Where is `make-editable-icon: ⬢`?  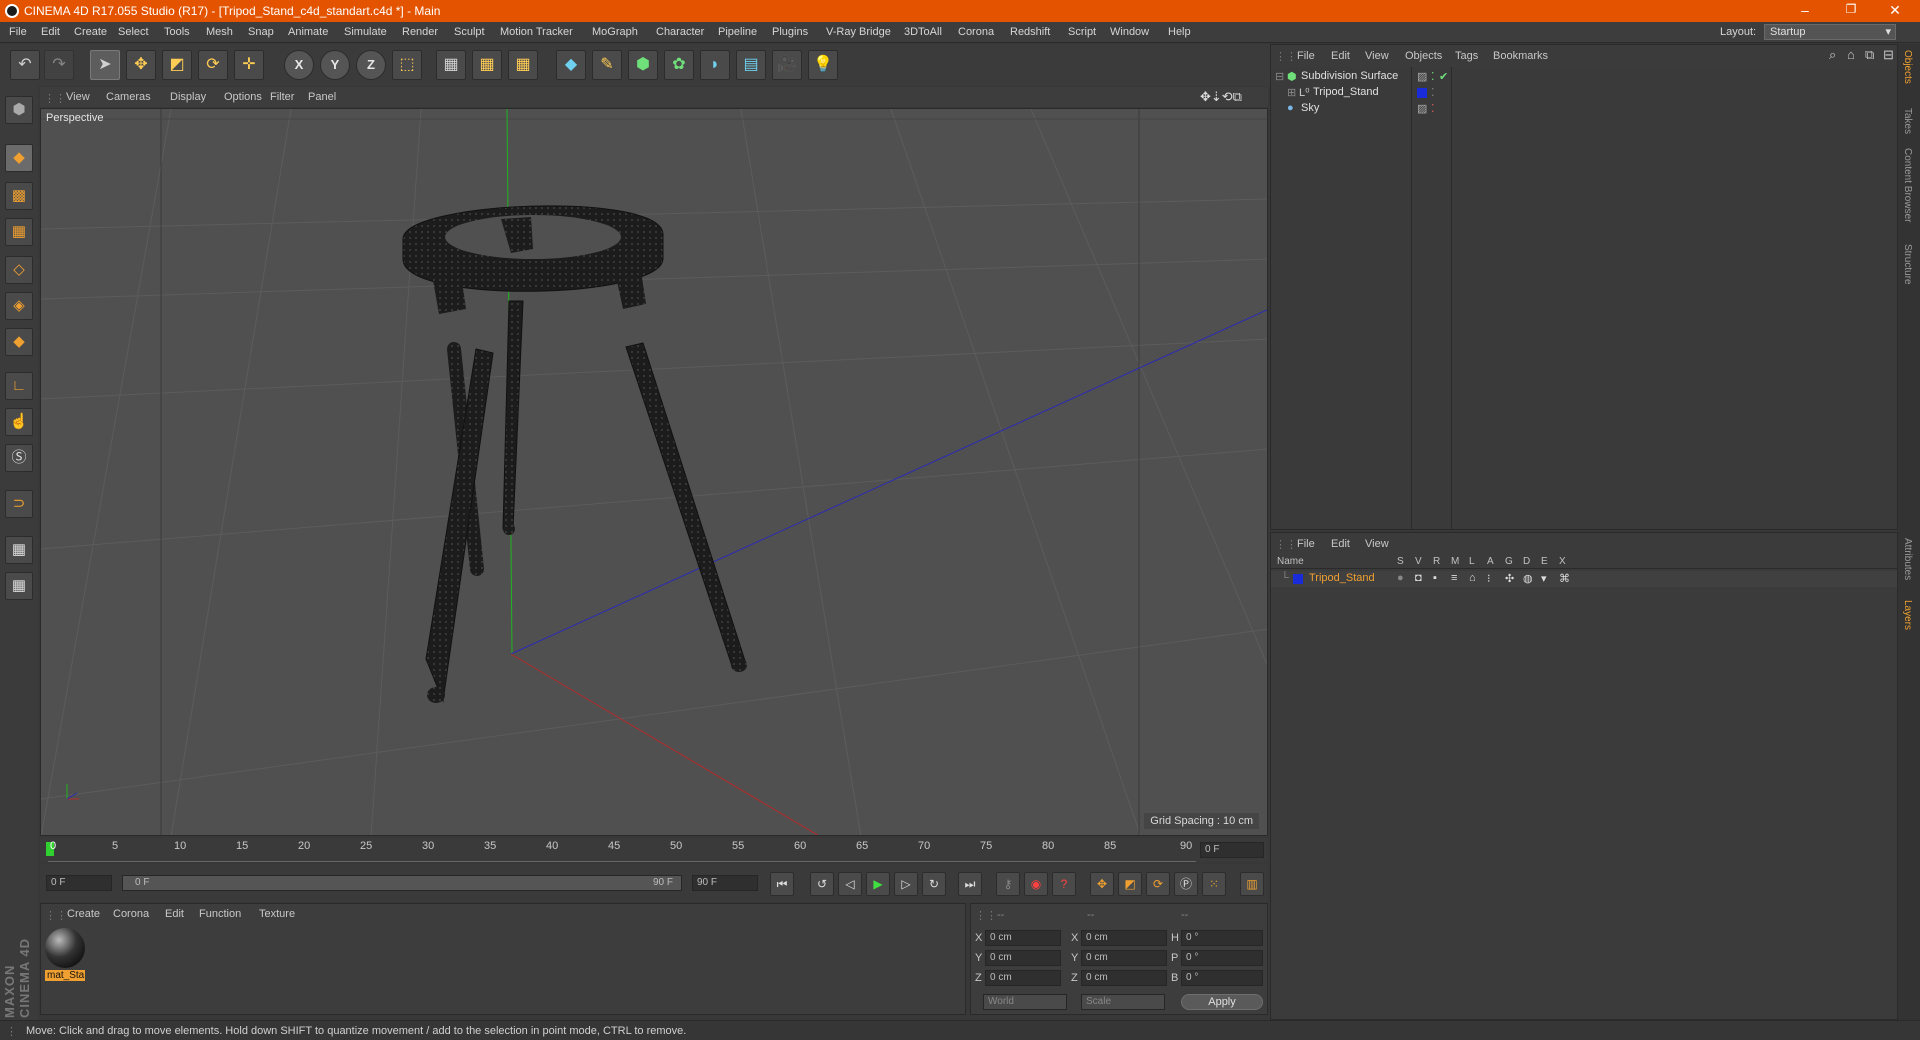 make-editable-icon: ⬢ is located at coordinates (19, 110).